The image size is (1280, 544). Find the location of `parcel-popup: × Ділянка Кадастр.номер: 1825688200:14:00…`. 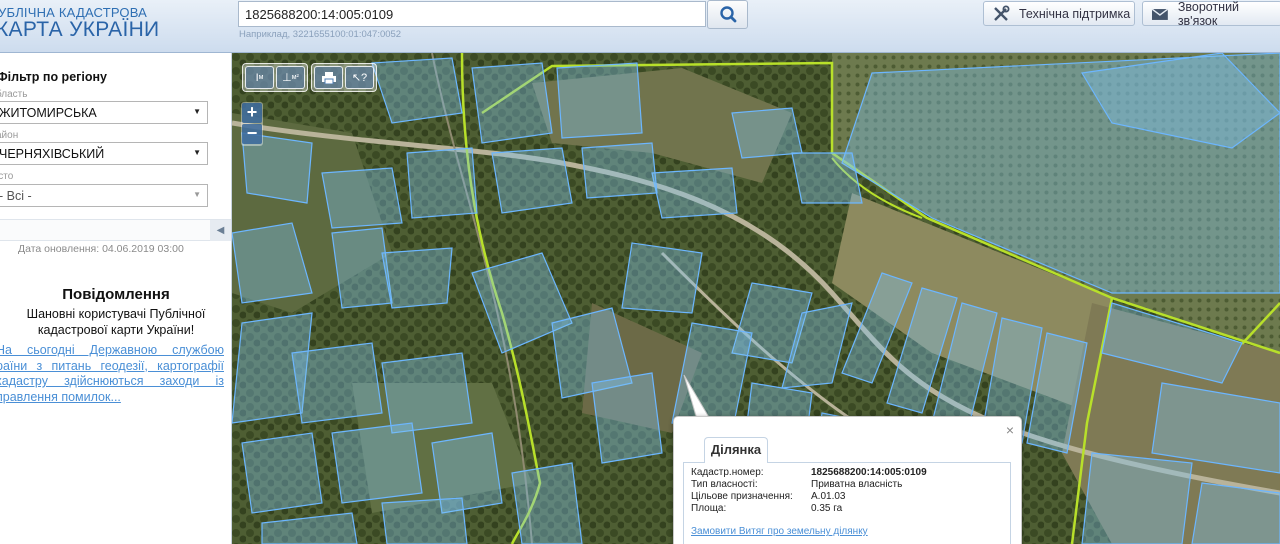

parcel-popup: × Ділянка Кадастр.номер: 1825688200:14:00… is located at coordinates (847, 480).